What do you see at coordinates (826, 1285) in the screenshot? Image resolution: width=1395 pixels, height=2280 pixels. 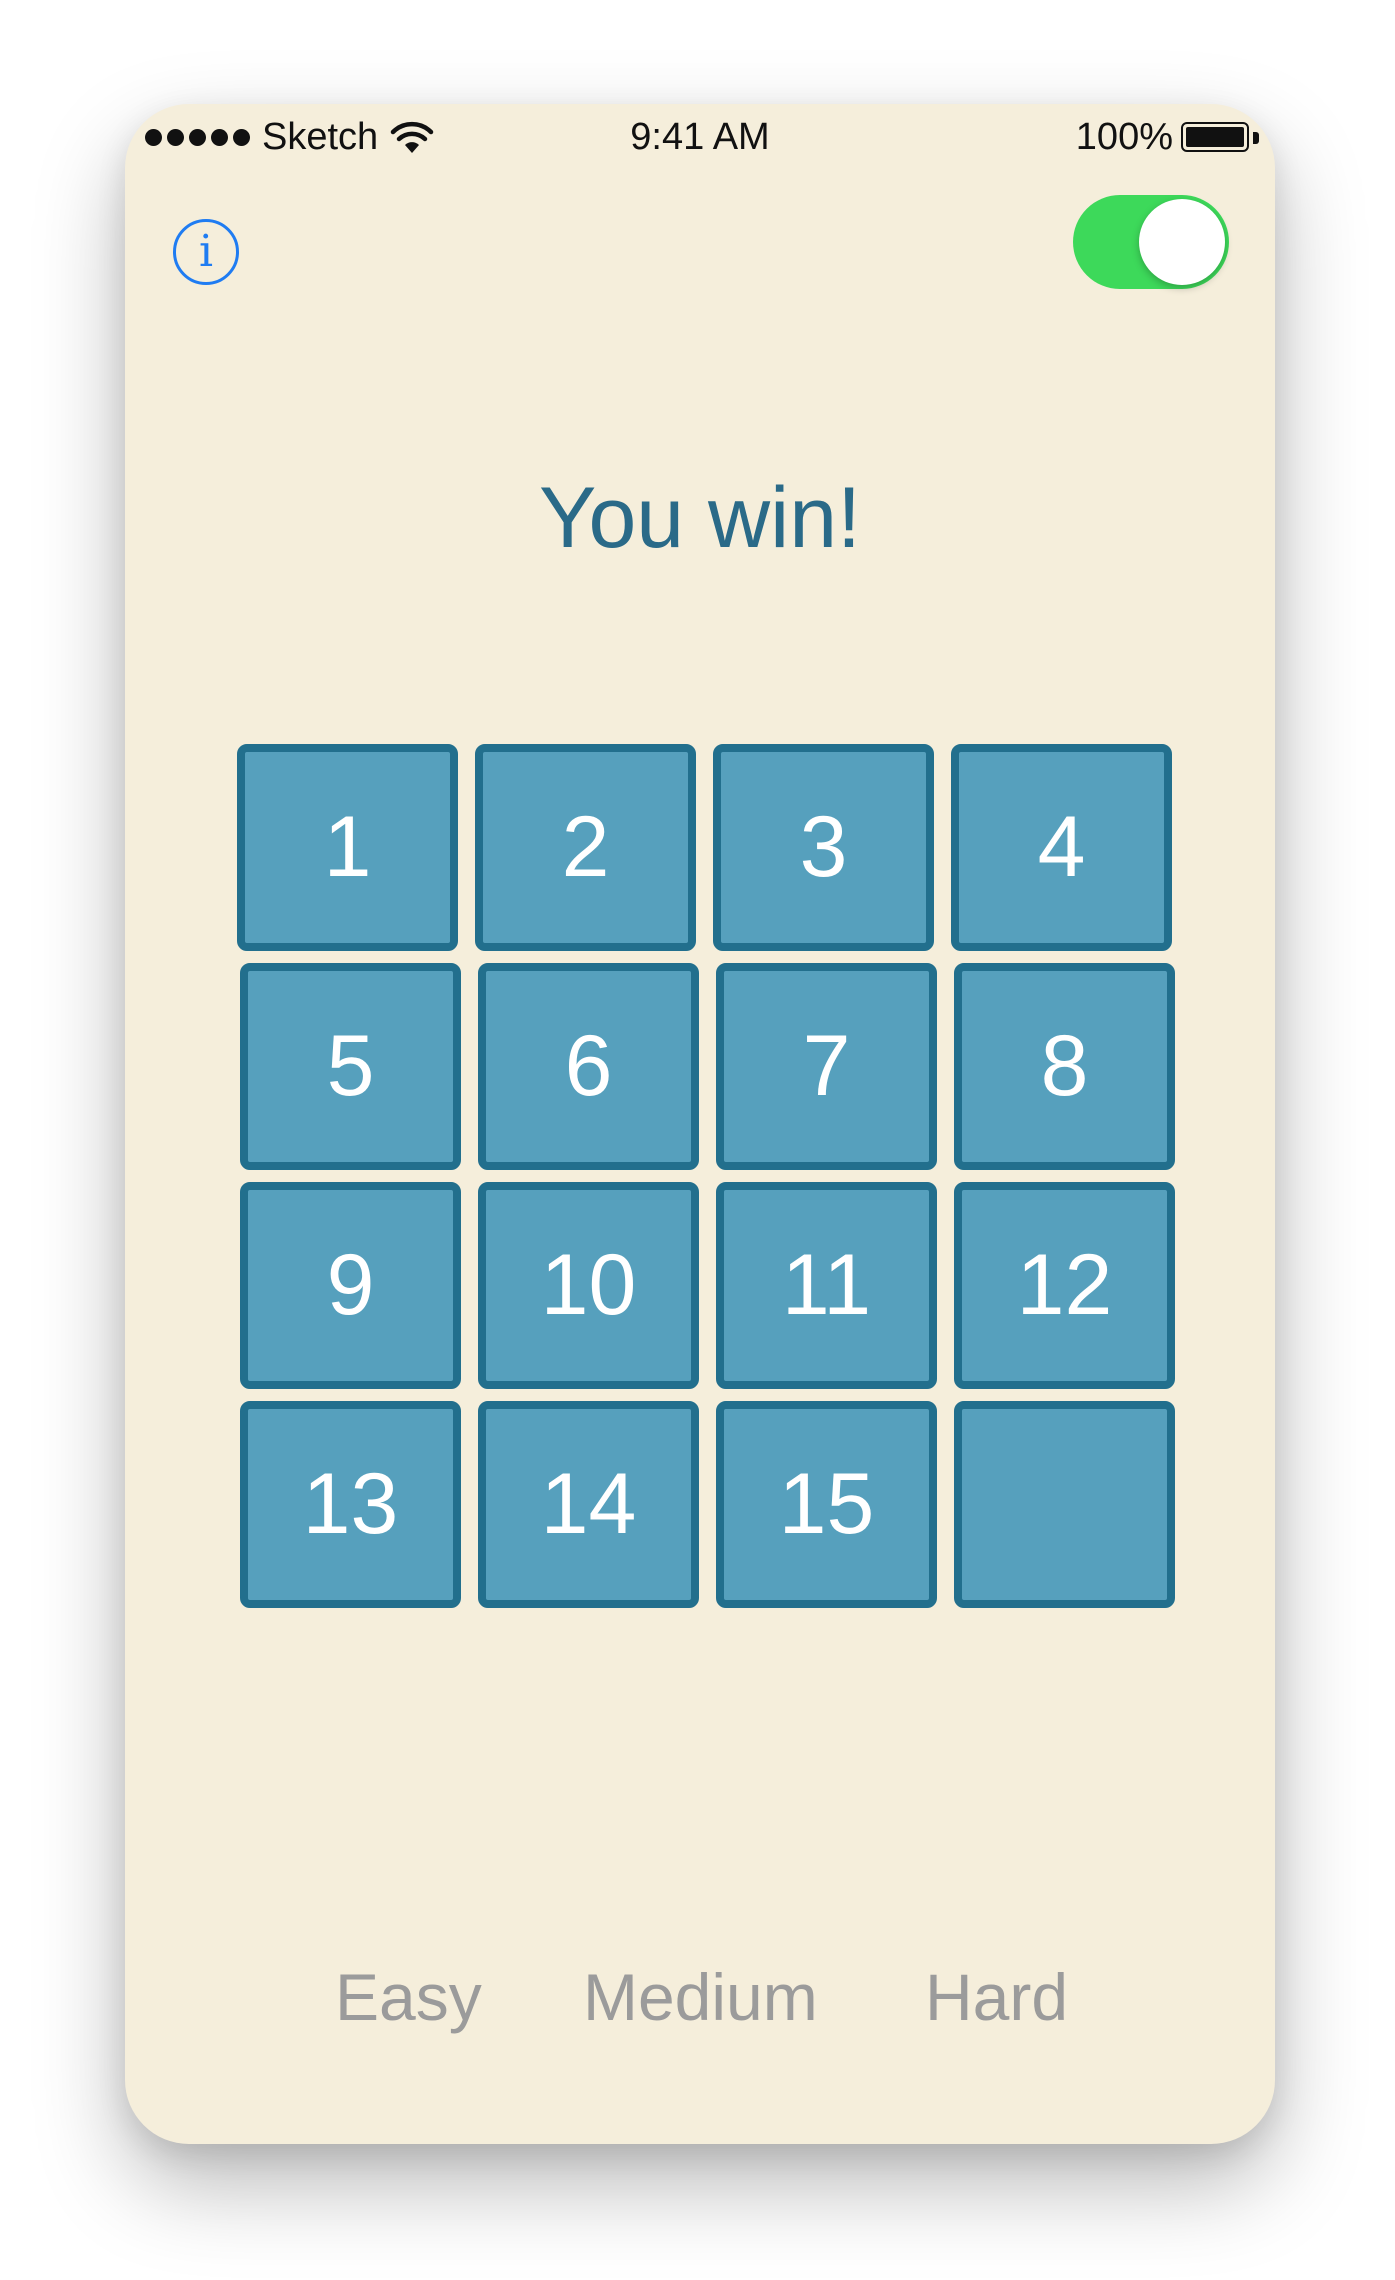 I see `puzzle-tile: 11` at bounding box center [826, 1285].